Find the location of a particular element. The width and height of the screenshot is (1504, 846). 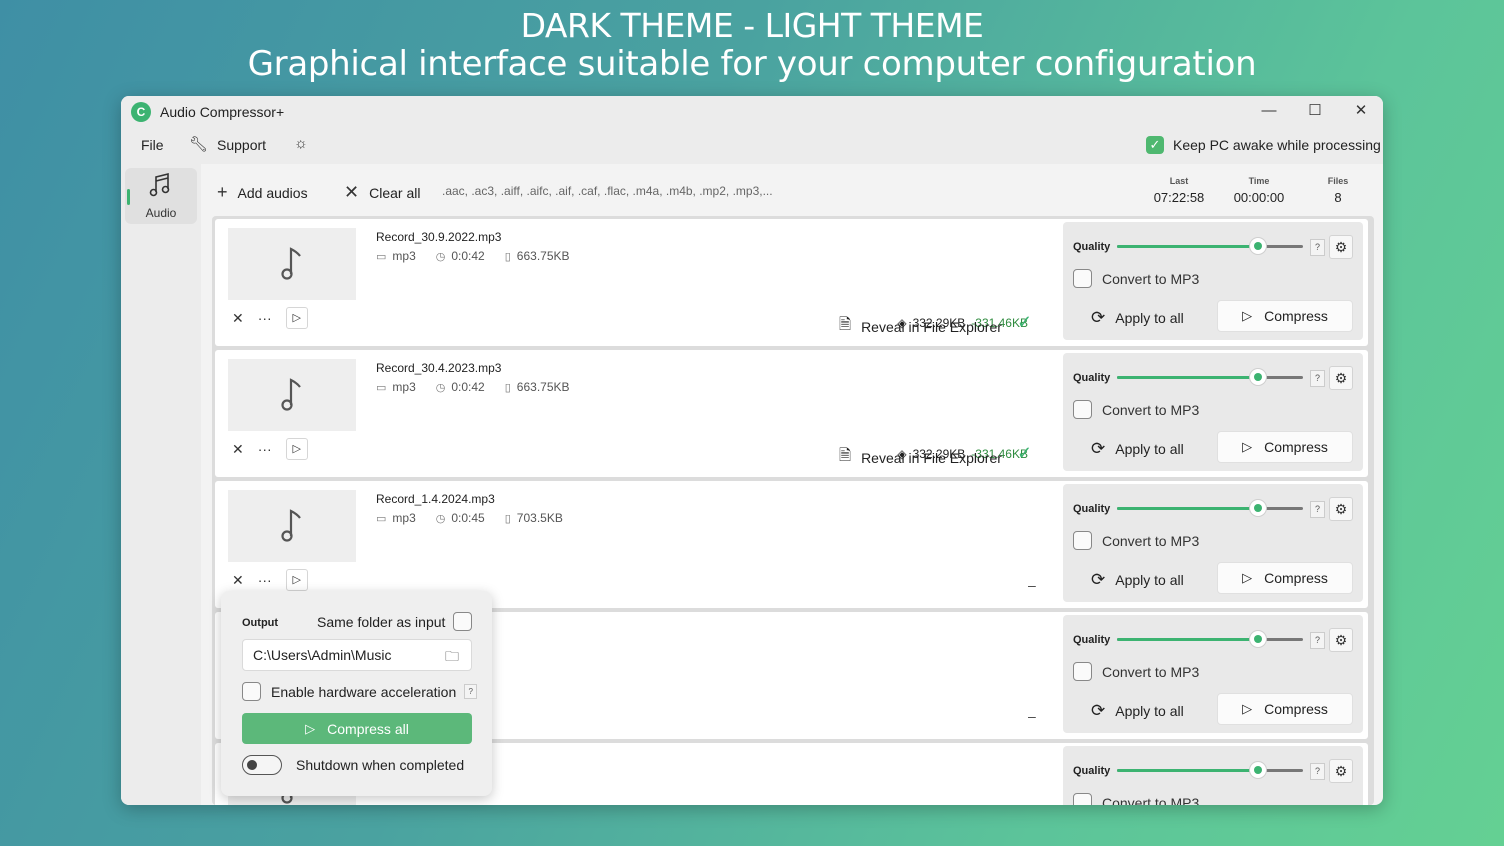

toggle-switch is located at coordinates (262, 765).